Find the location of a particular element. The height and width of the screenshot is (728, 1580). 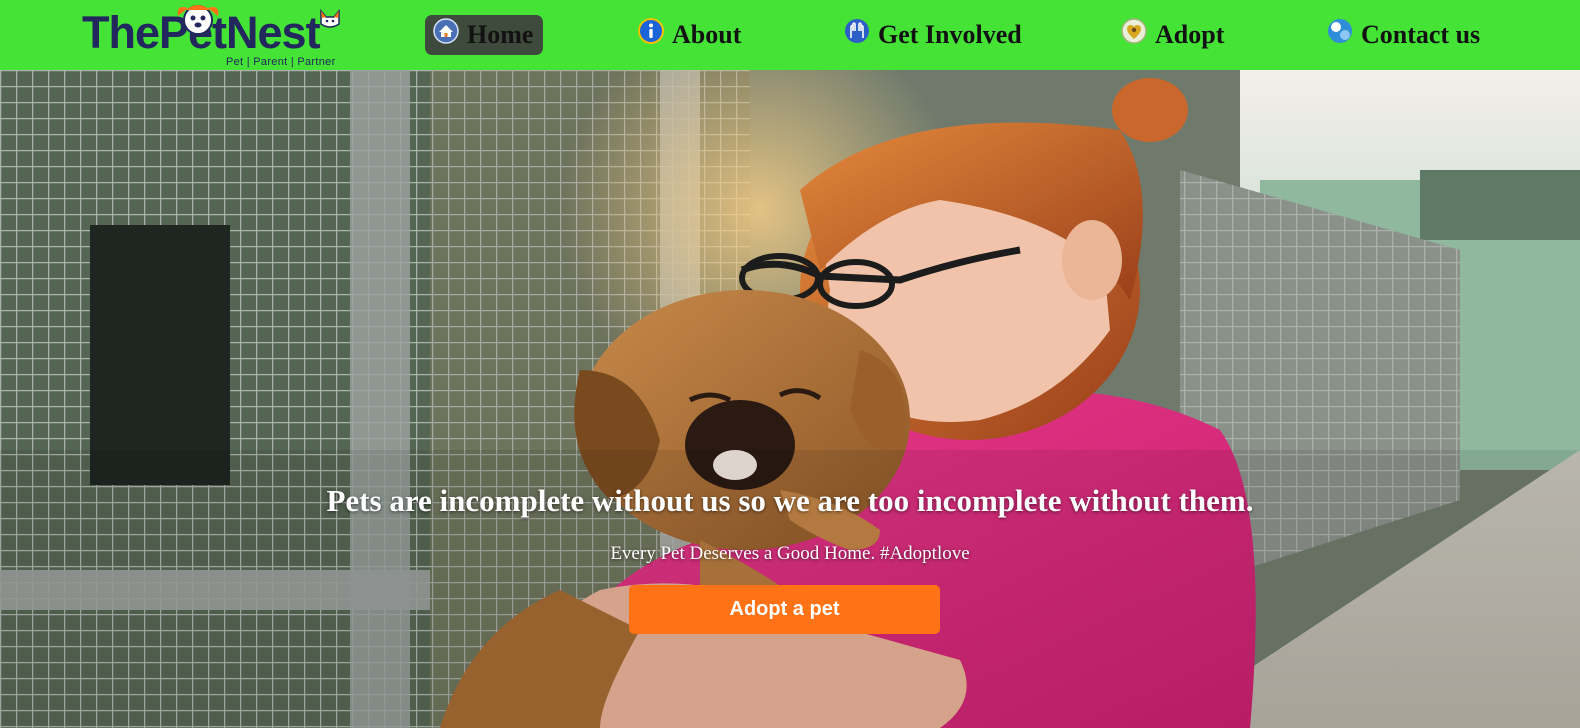

nav-about: About is located at coordinates (689, 35).